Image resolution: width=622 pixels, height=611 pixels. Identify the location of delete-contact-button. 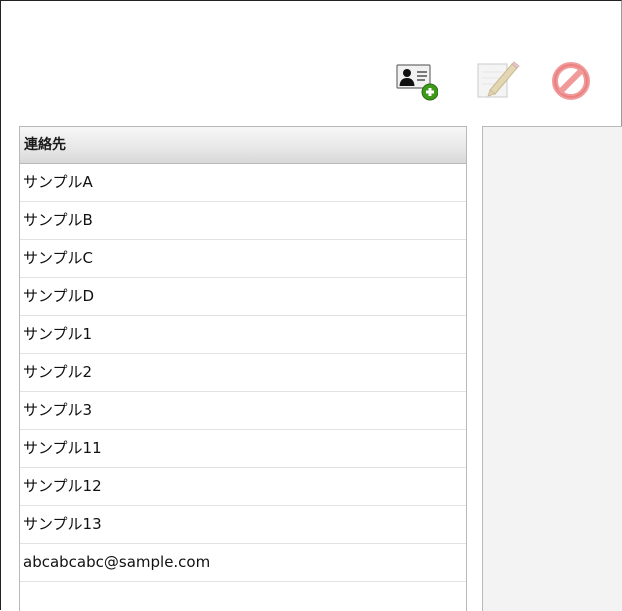
(571, 81).